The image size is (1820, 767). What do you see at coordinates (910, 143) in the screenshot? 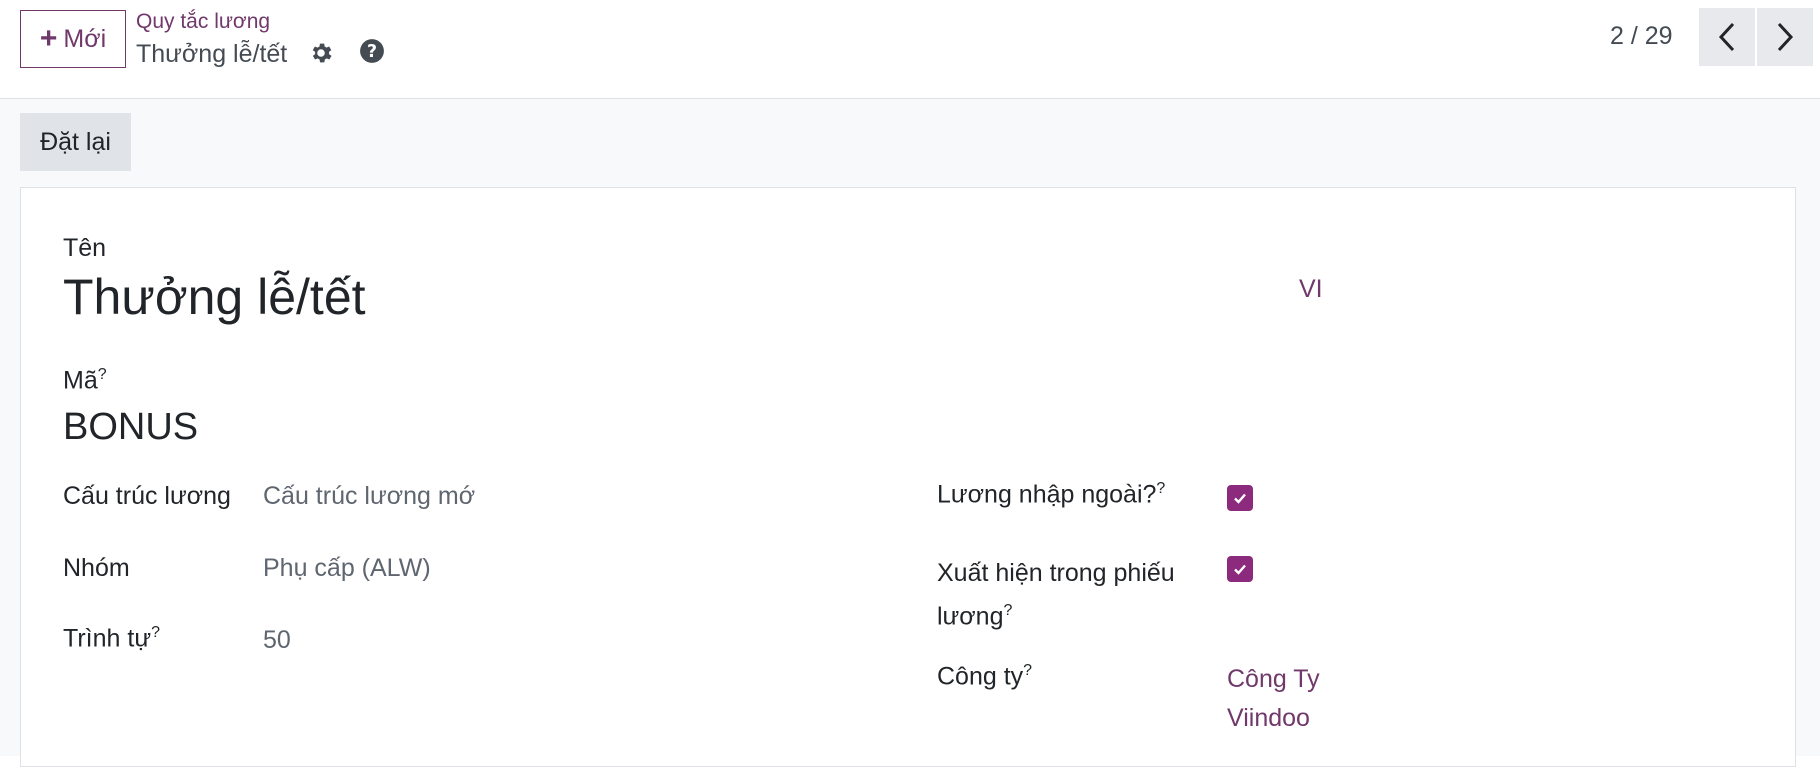
I see `status-bar: Đặt lại` at bounding box center [910, 143].